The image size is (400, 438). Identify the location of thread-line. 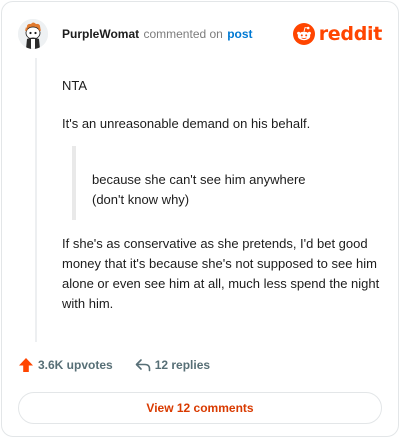
(36, 200).